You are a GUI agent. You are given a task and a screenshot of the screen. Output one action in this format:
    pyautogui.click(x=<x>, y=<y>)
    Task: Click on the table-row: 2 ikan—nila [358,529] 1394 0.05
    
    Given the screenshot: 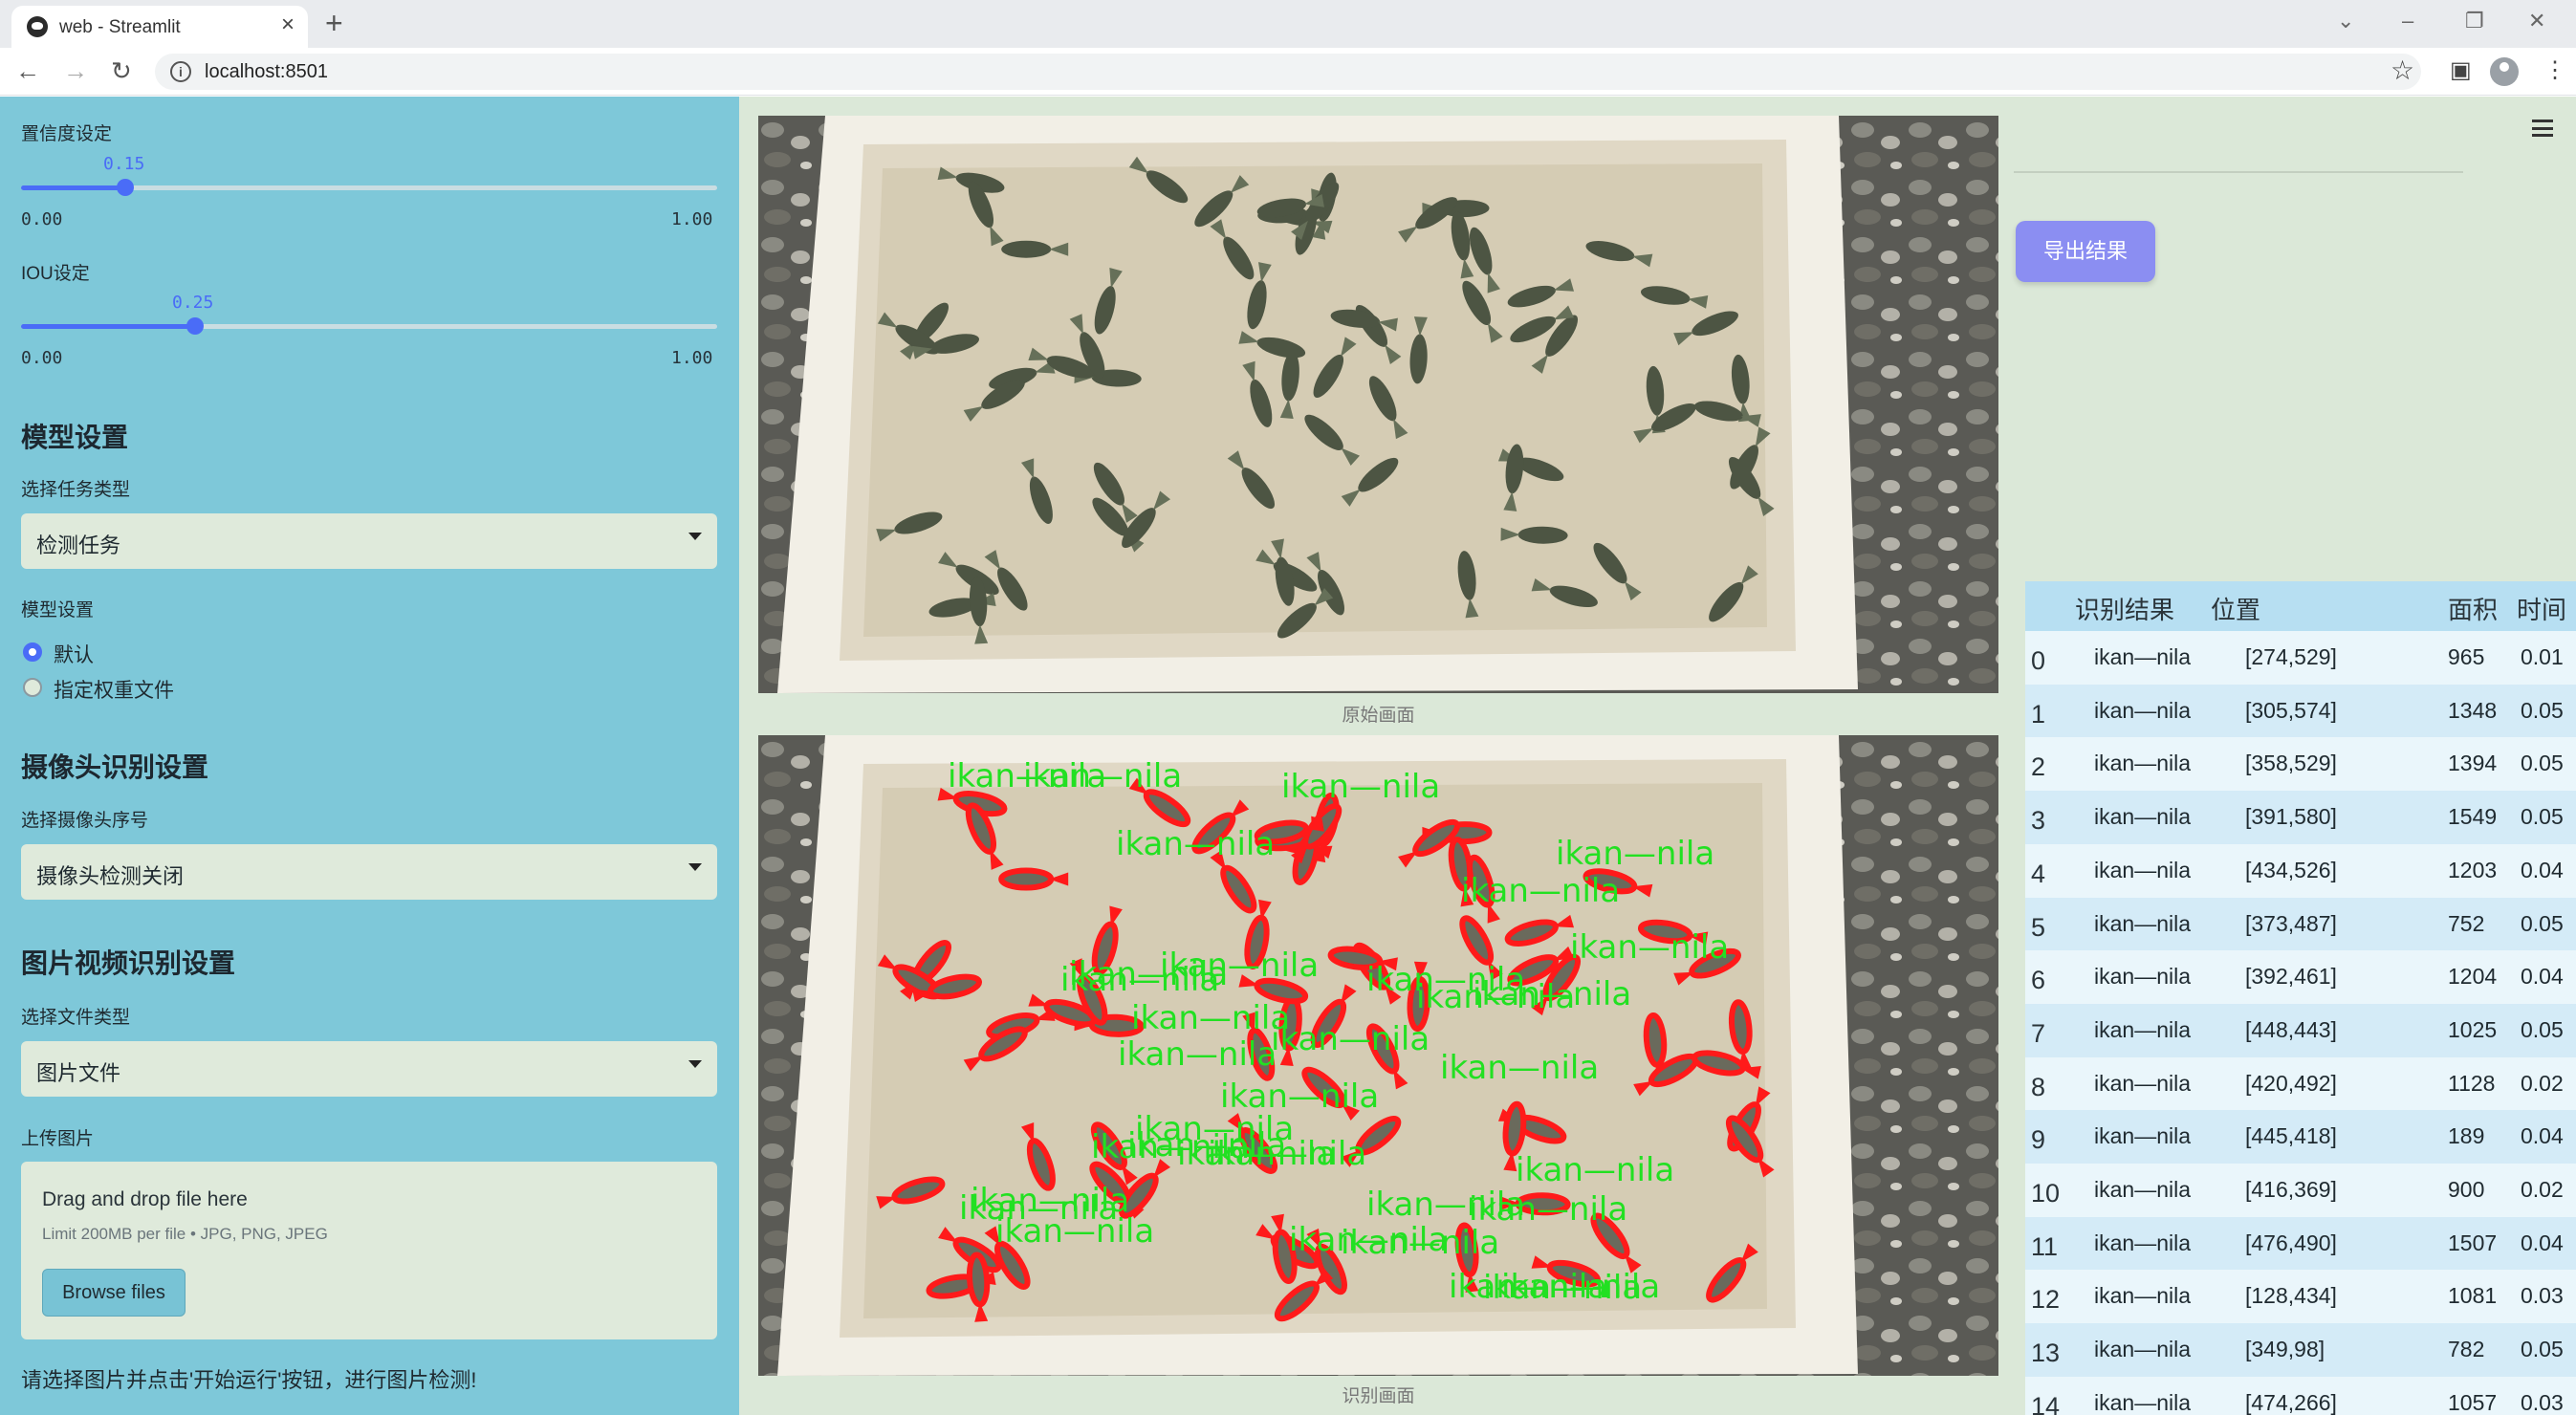 What is the action you would take?
    pyautogui.click(x=2300, y=764)
    